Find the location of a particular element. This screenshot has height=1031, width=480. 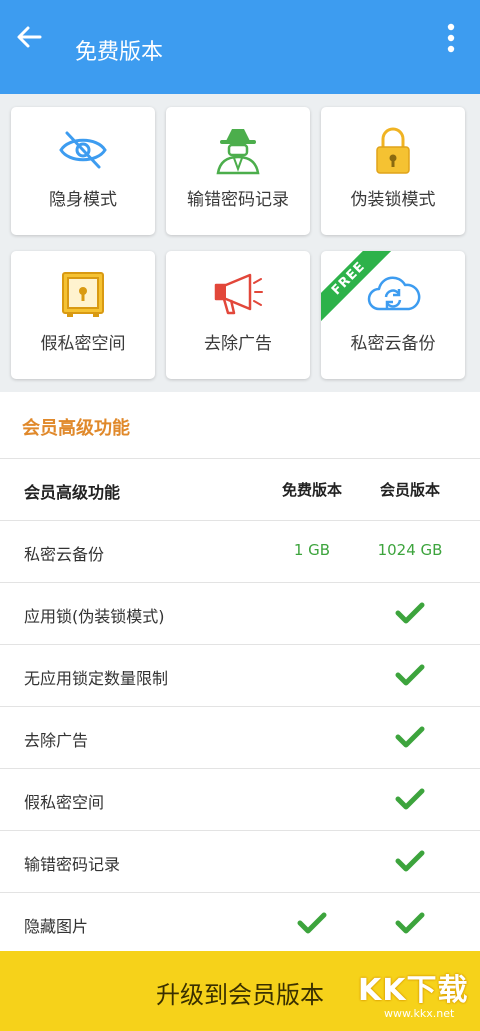

row-vip-value: 1024 GB is located at coordinates (410, 550).